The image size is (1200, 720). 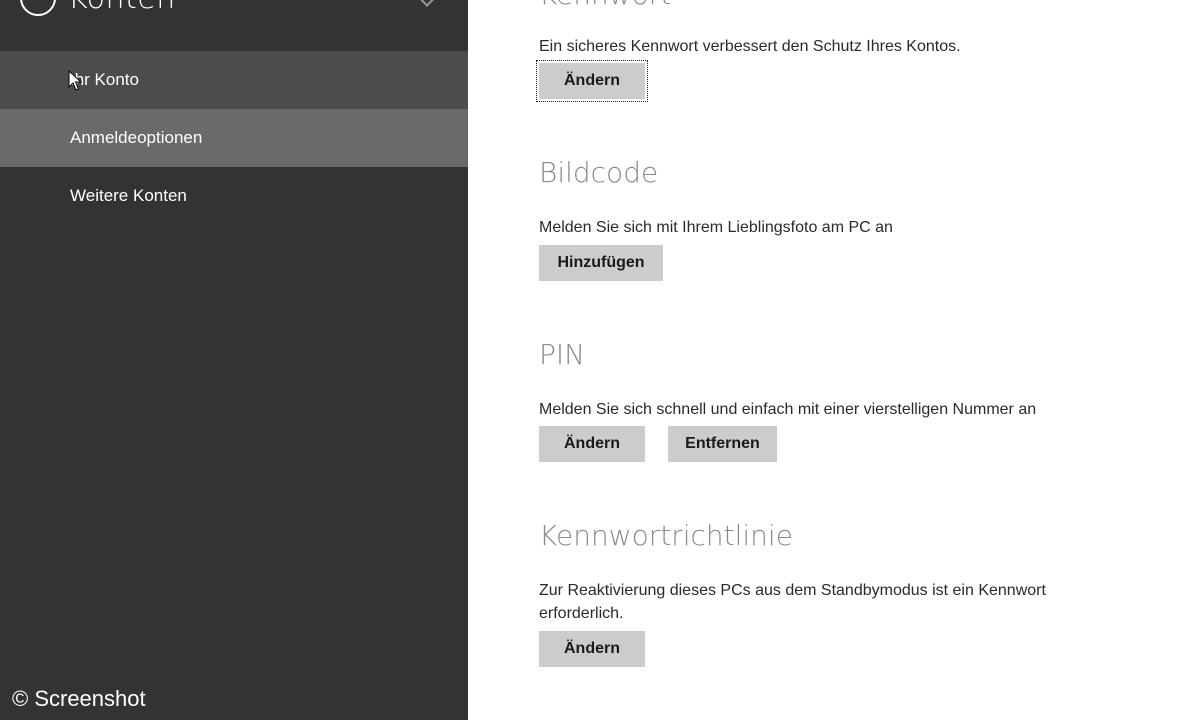 I want to click on mouse-cursor-icon, so click(x=75, y=80).